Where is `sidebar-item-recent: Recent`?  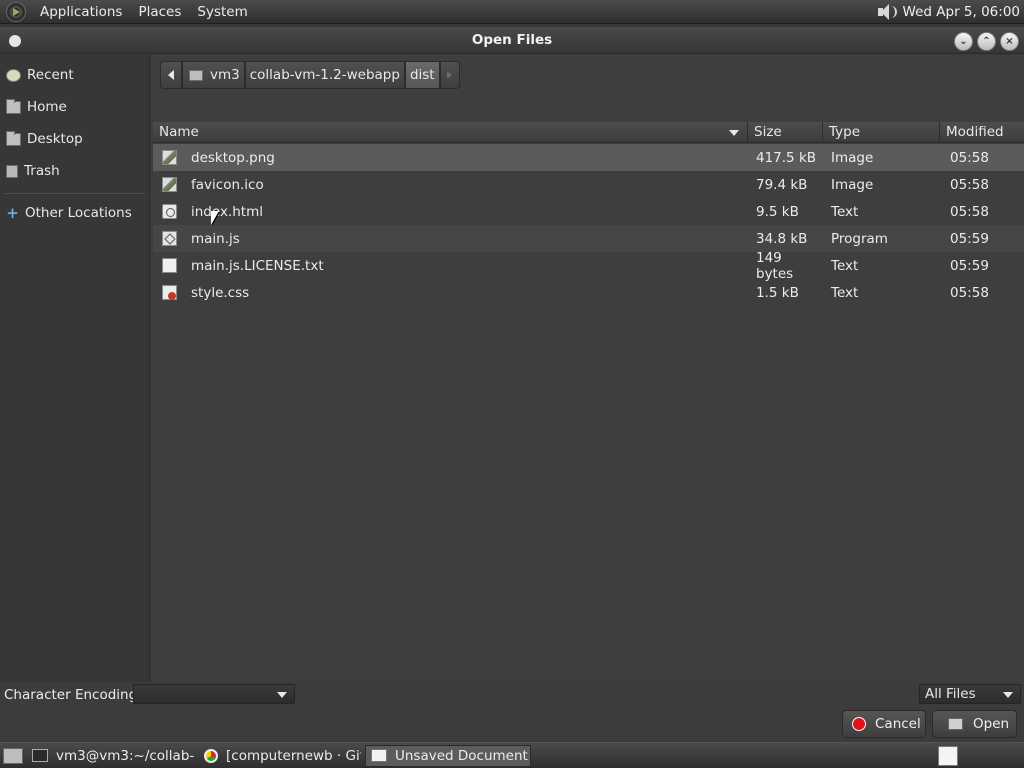 sidebar-item-recent: Recent is located at coordinates (74, 75).